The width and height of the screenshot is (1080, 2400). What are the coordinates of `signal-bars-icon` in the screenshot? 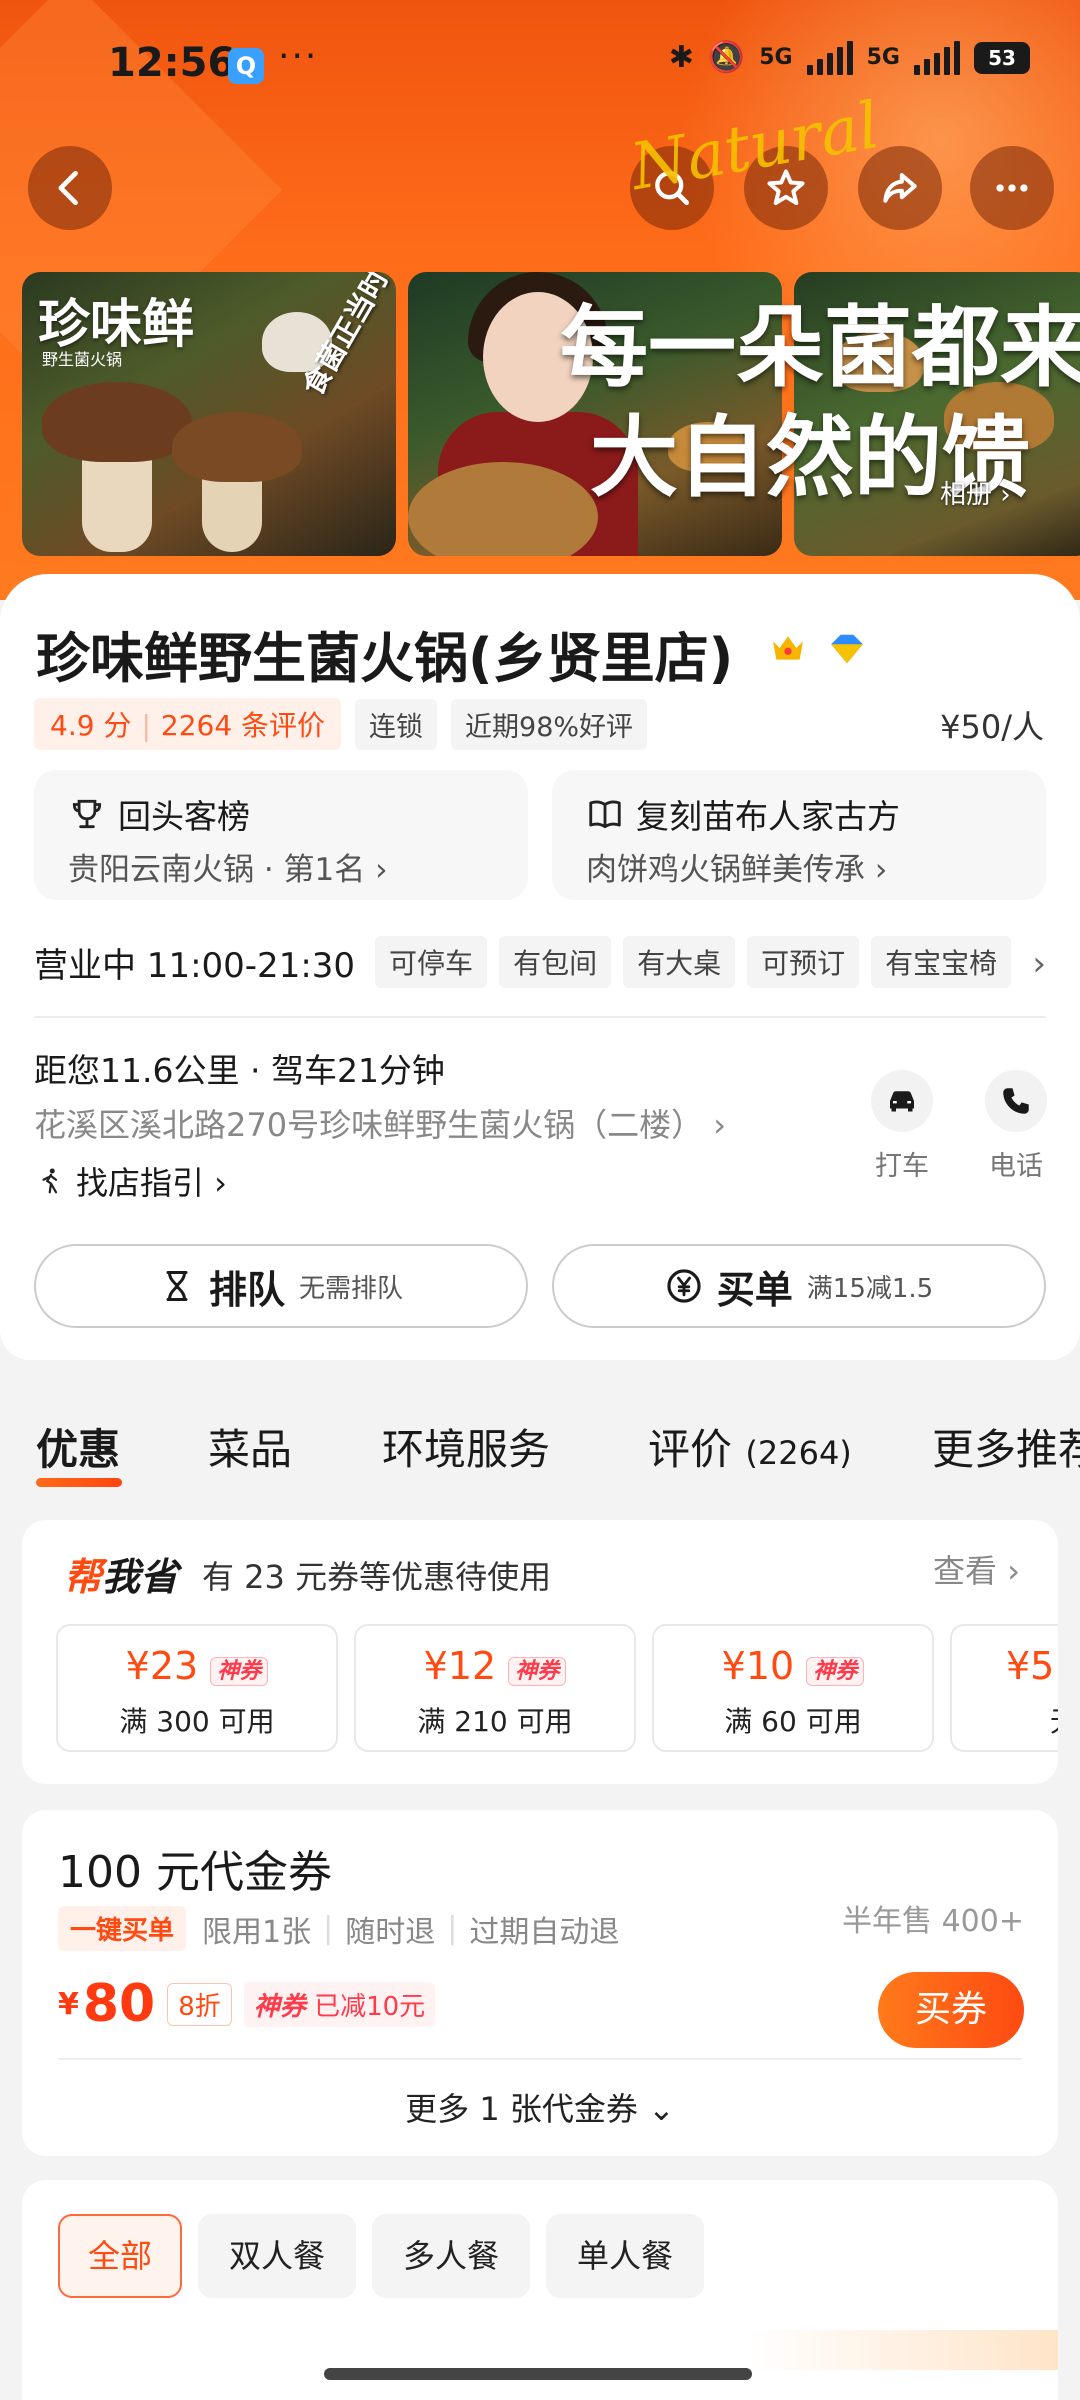 It's located at (937, 57).